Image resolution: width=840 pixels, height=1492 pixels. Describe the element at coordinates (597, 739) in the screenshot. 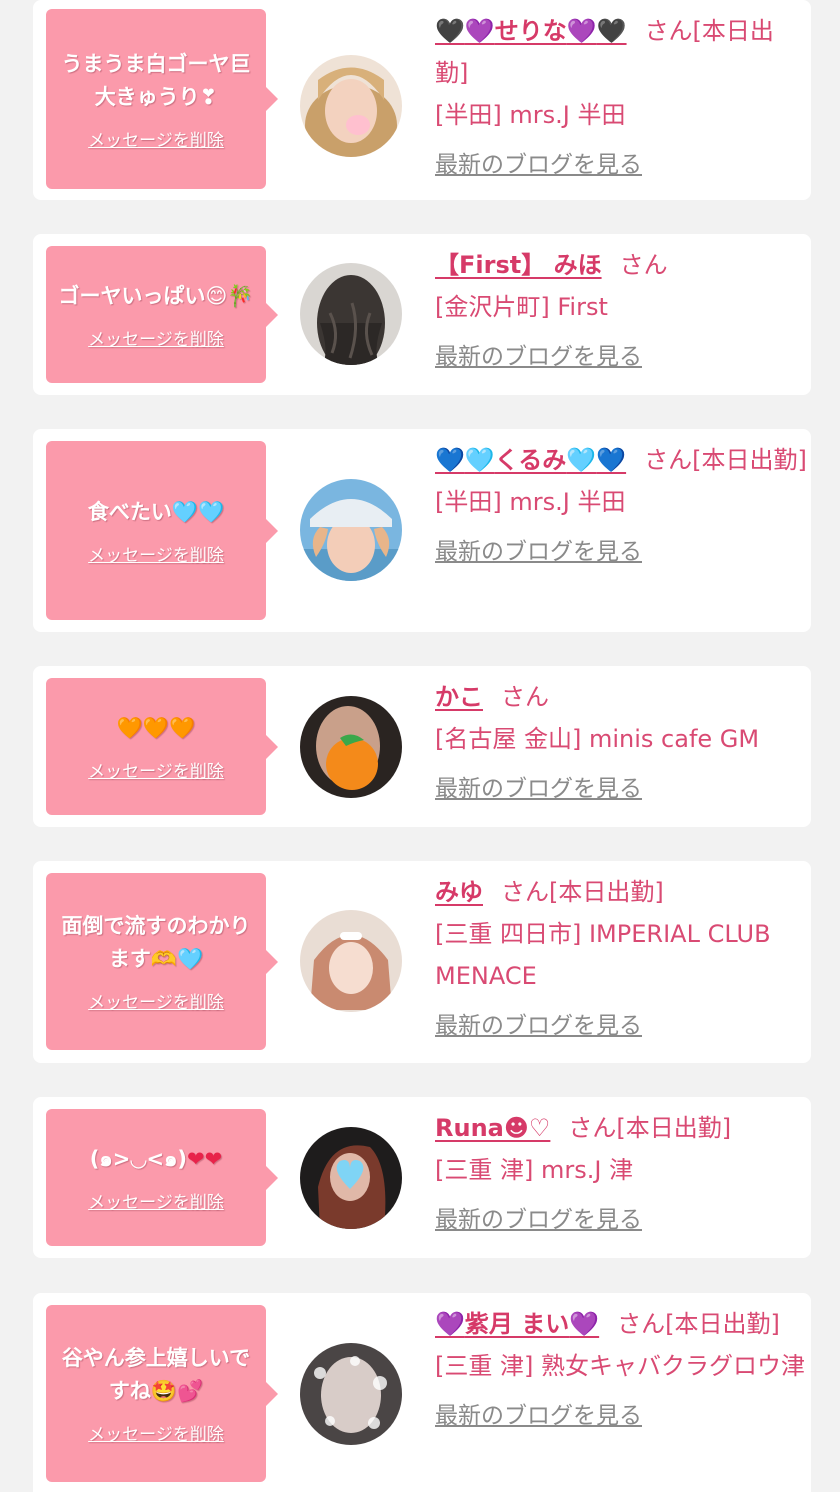

I see `shop-name: [名古屋 金山] minis cafe GM` at that location.